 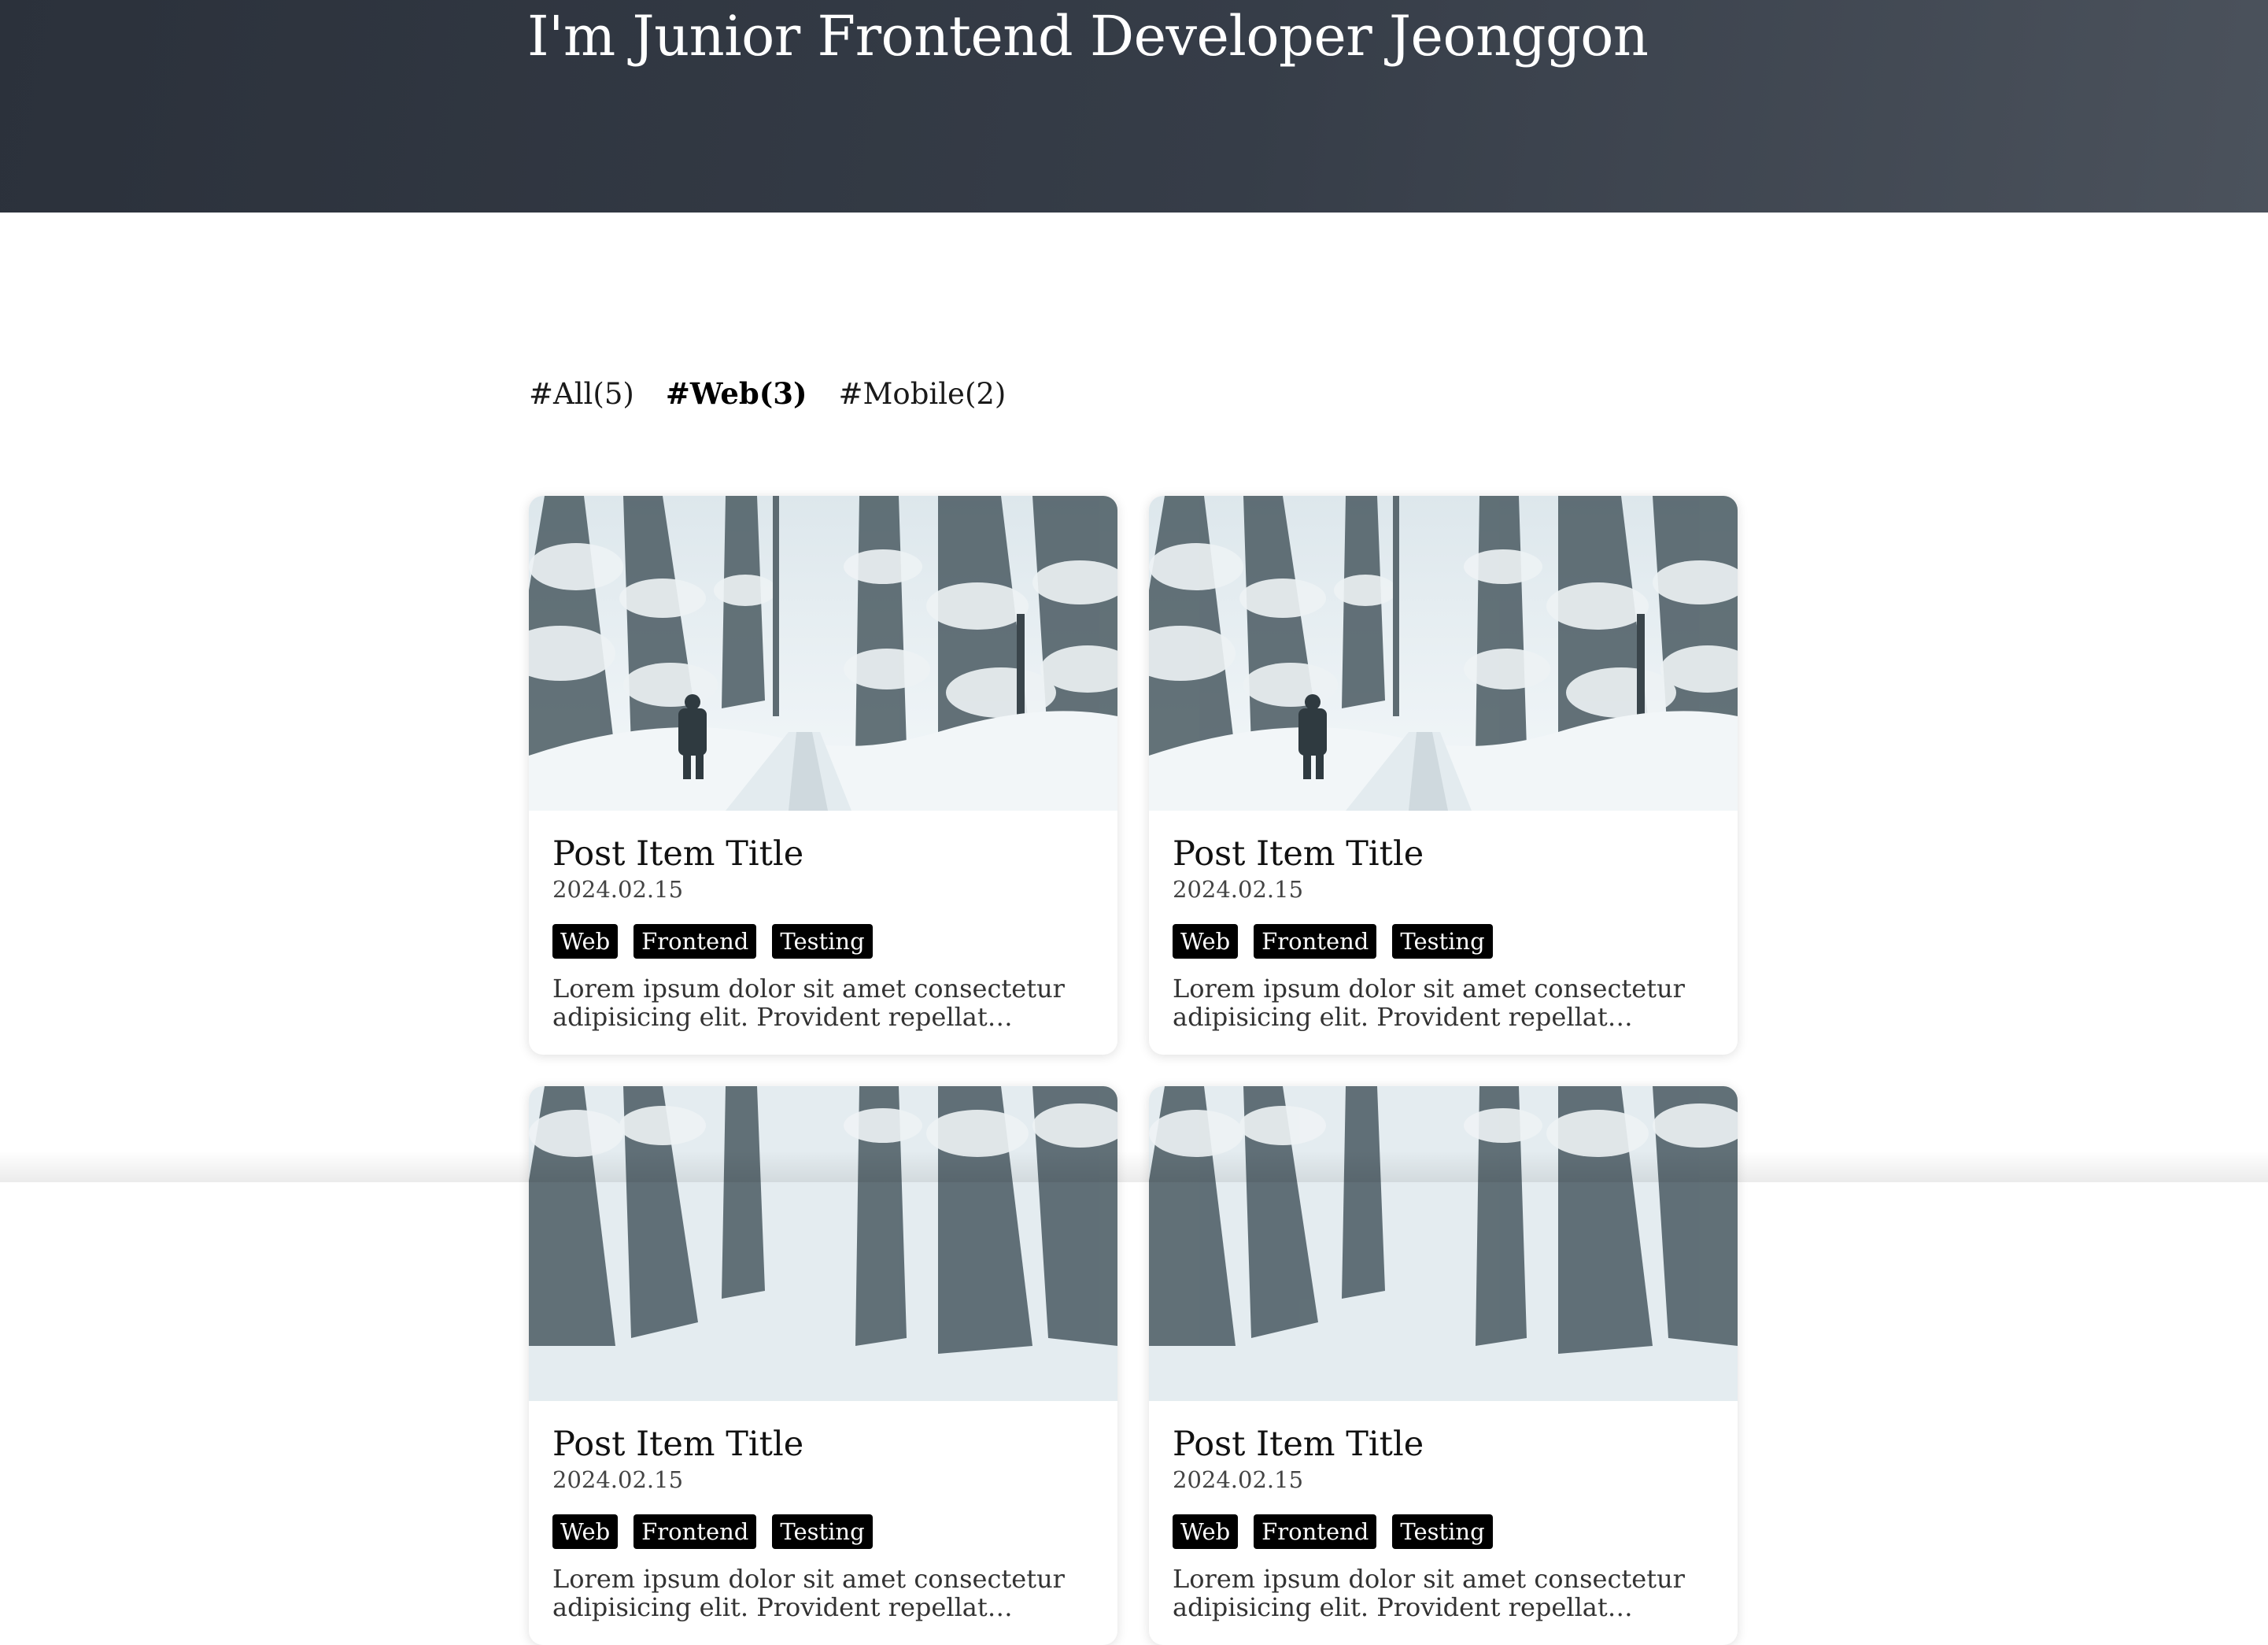 I want to click on category-web: #Web(3), so click(x=736, y=393).